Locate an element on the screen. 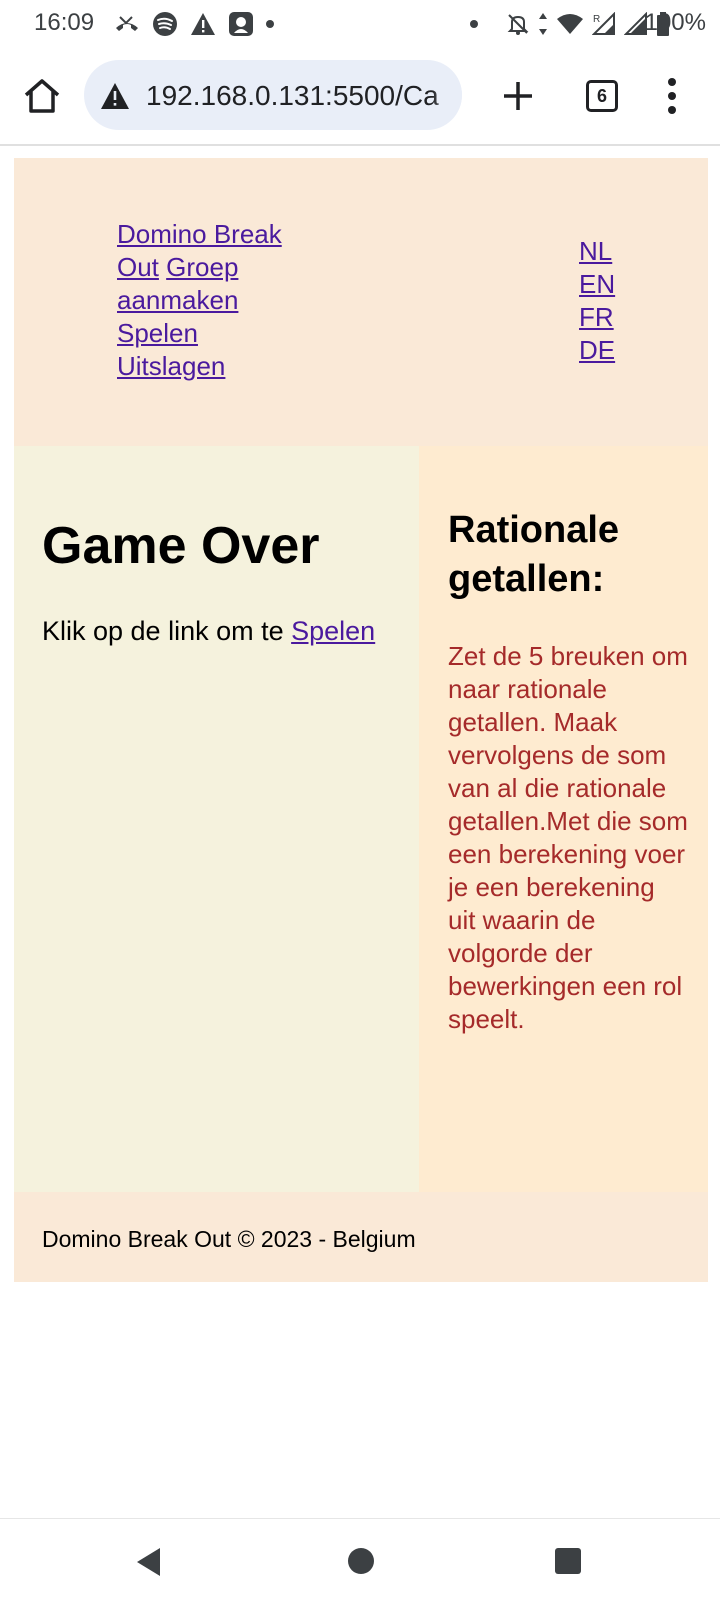  address-bar: 192.168.0.131:5500/Ca is located at coordinates (273, 95).